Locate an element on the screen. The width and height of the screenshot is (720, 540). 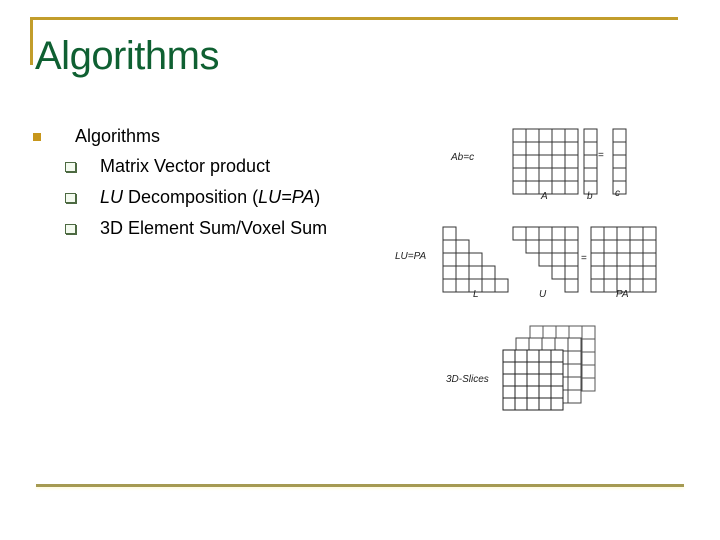
matrix-A-label: A is located at coordinates (544, 196).